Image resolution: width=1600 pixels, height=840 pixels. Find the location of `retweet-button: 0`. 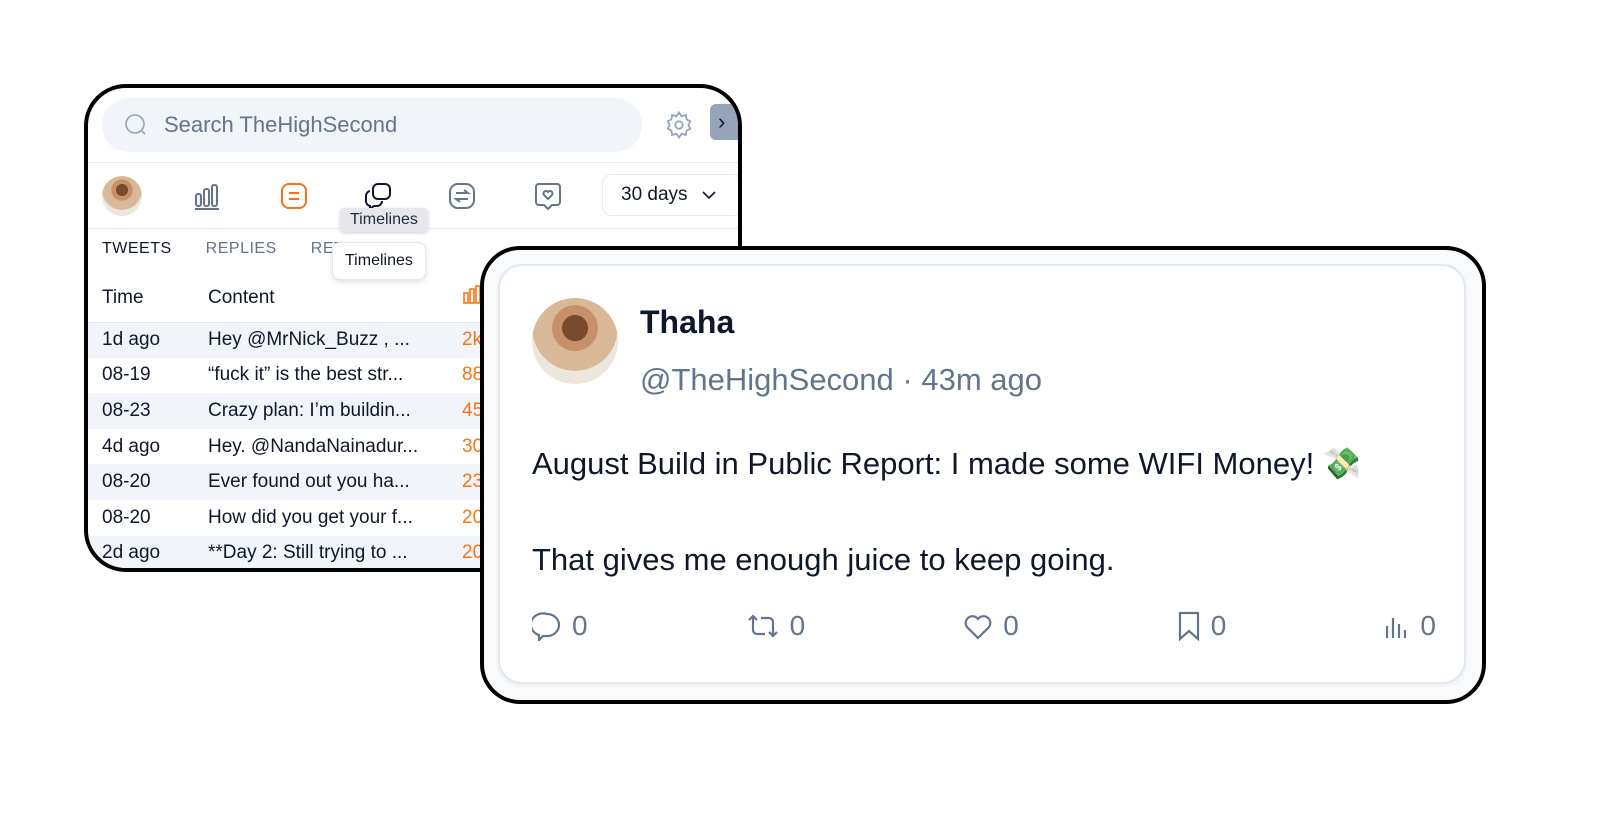

retweet-button: 0 is located at coordinates (776, 626).